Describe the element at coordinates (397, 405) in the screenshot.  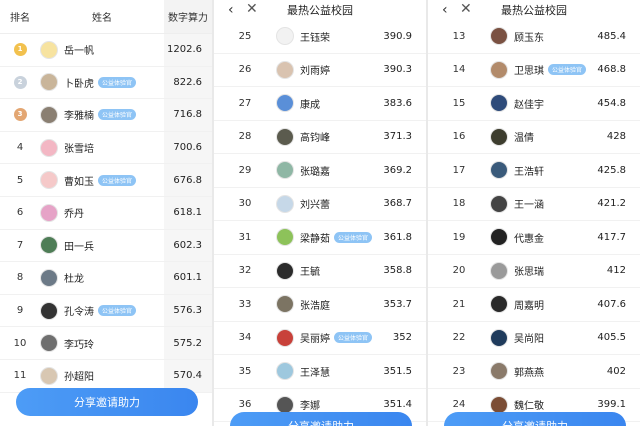
I see `score-value: 351.4` at that location.